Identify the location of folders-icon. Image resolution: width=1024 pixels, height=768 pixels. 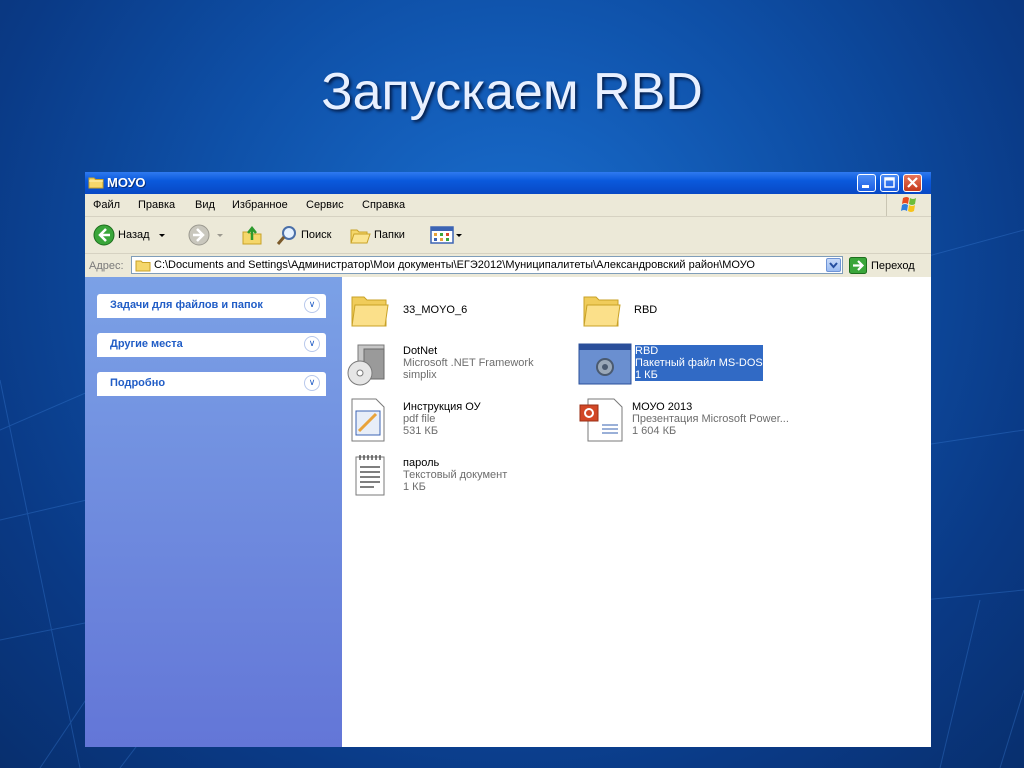
(360, 236).